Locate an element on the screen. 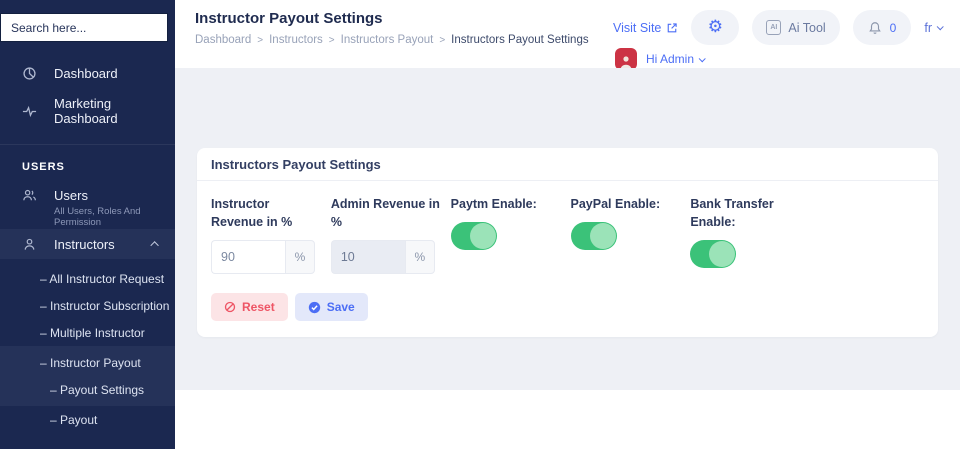 Image resolution: width=960 pixels, height=449 pixels. sidebar-search is located at coordinates (87, 27).